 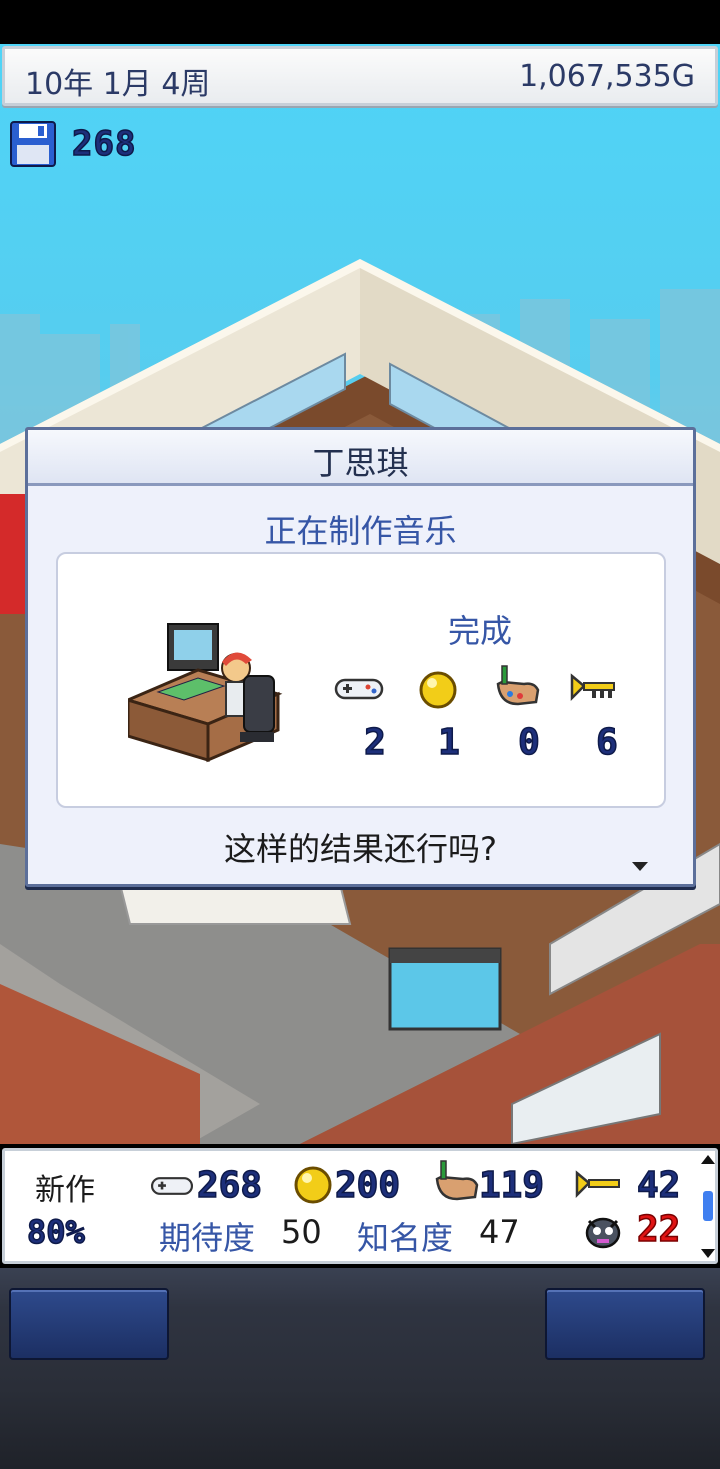 I want to click on fame-label: 知名度, so click(x=405, y=1238).